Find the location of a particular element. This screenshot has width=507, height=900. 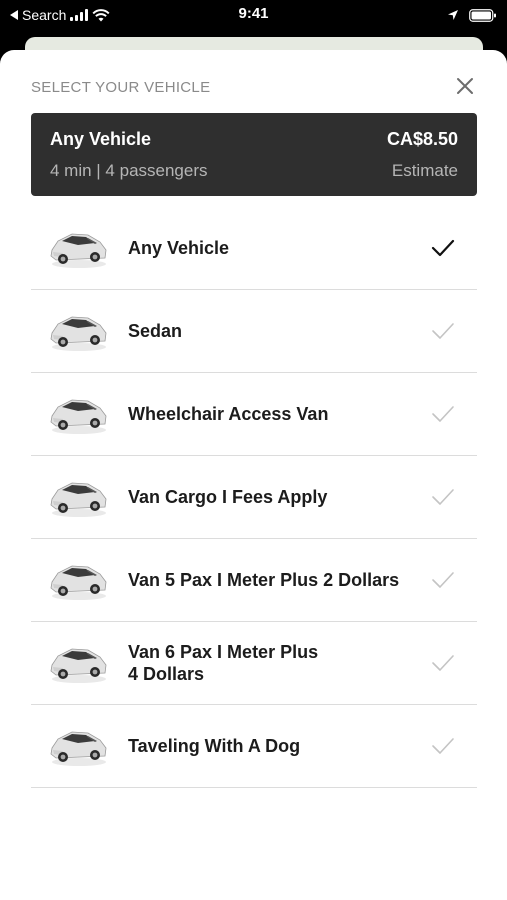

sheet-title: SELECT YOUR VEHICLE is located at coordinates (121, 87).